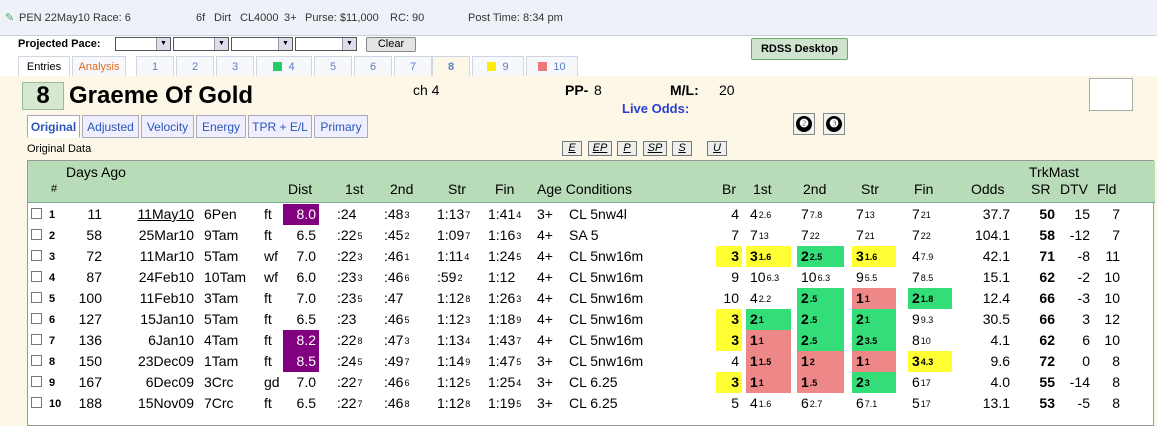 The image size is (1157, 426). What do you see at coordinates (355, 403) in the screenshot?
I see `fraction-1st: :227` at bounding box center [355, 403].